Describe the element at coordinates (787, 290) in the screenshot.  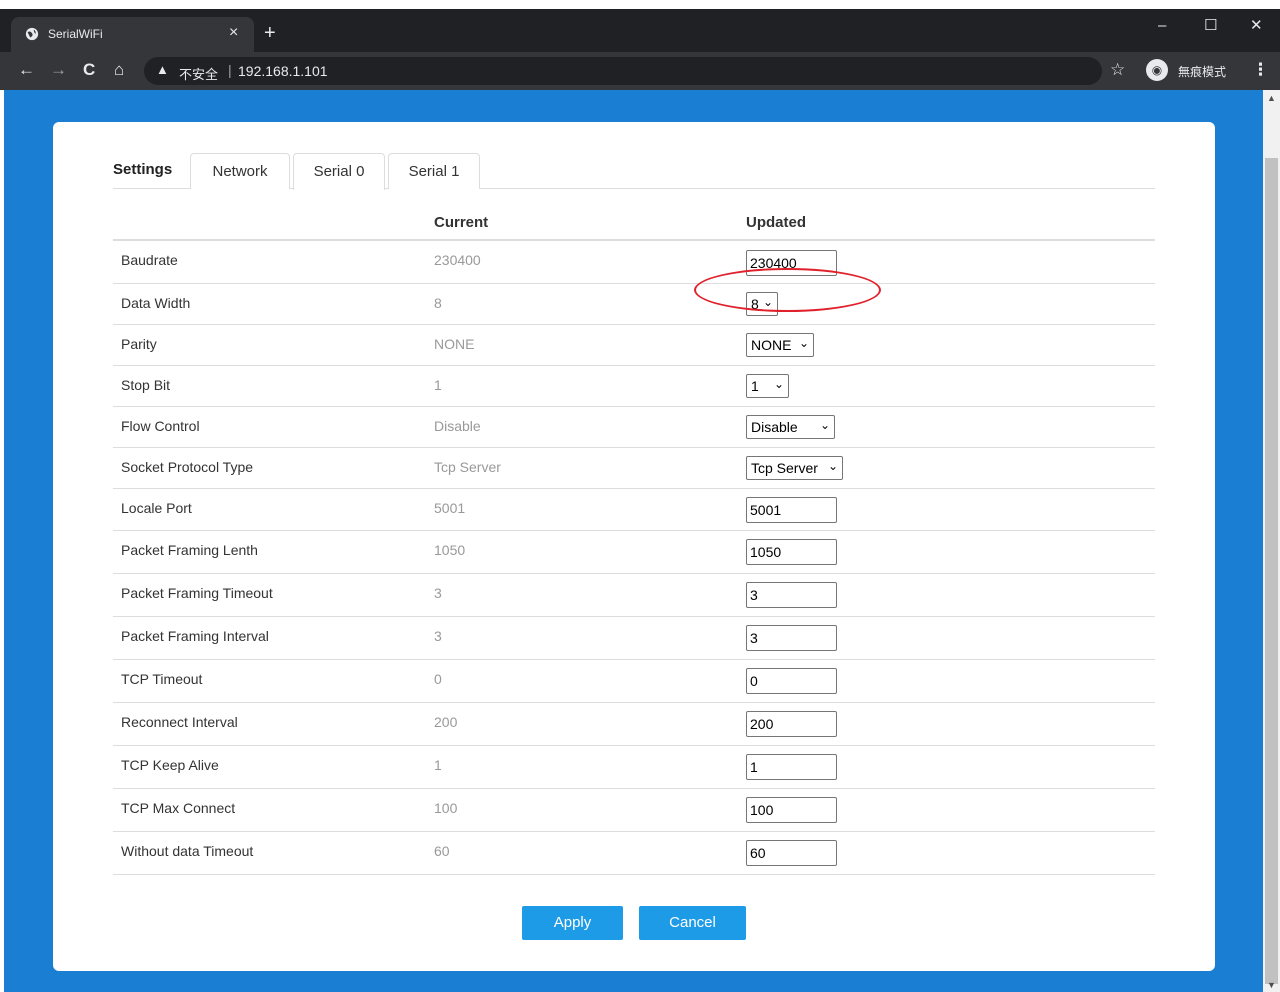
I see `highlight-annotation` at that location.